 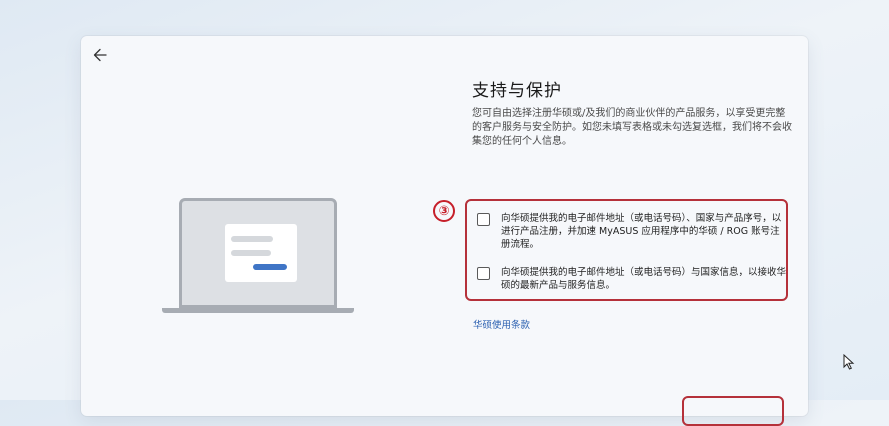 I want to click on next-button-highlight, so click(x=733, y=411).